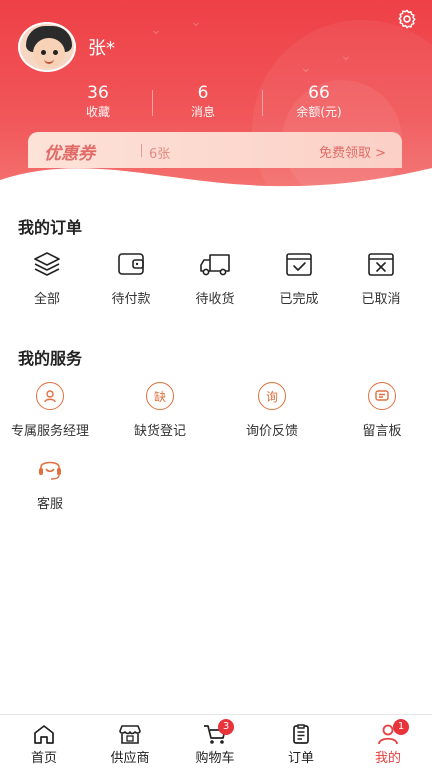 The height and width of the screenshot is (768, 432). I want to click on tab-cart: 3 购物车, so click(215, 742).